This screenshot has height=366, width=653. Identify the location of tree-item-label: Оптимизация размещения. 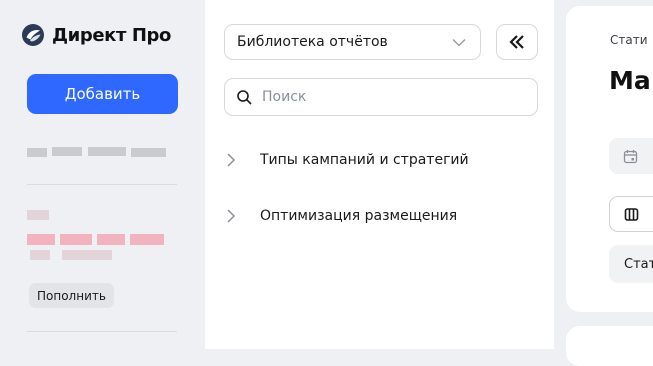
(359, 216).